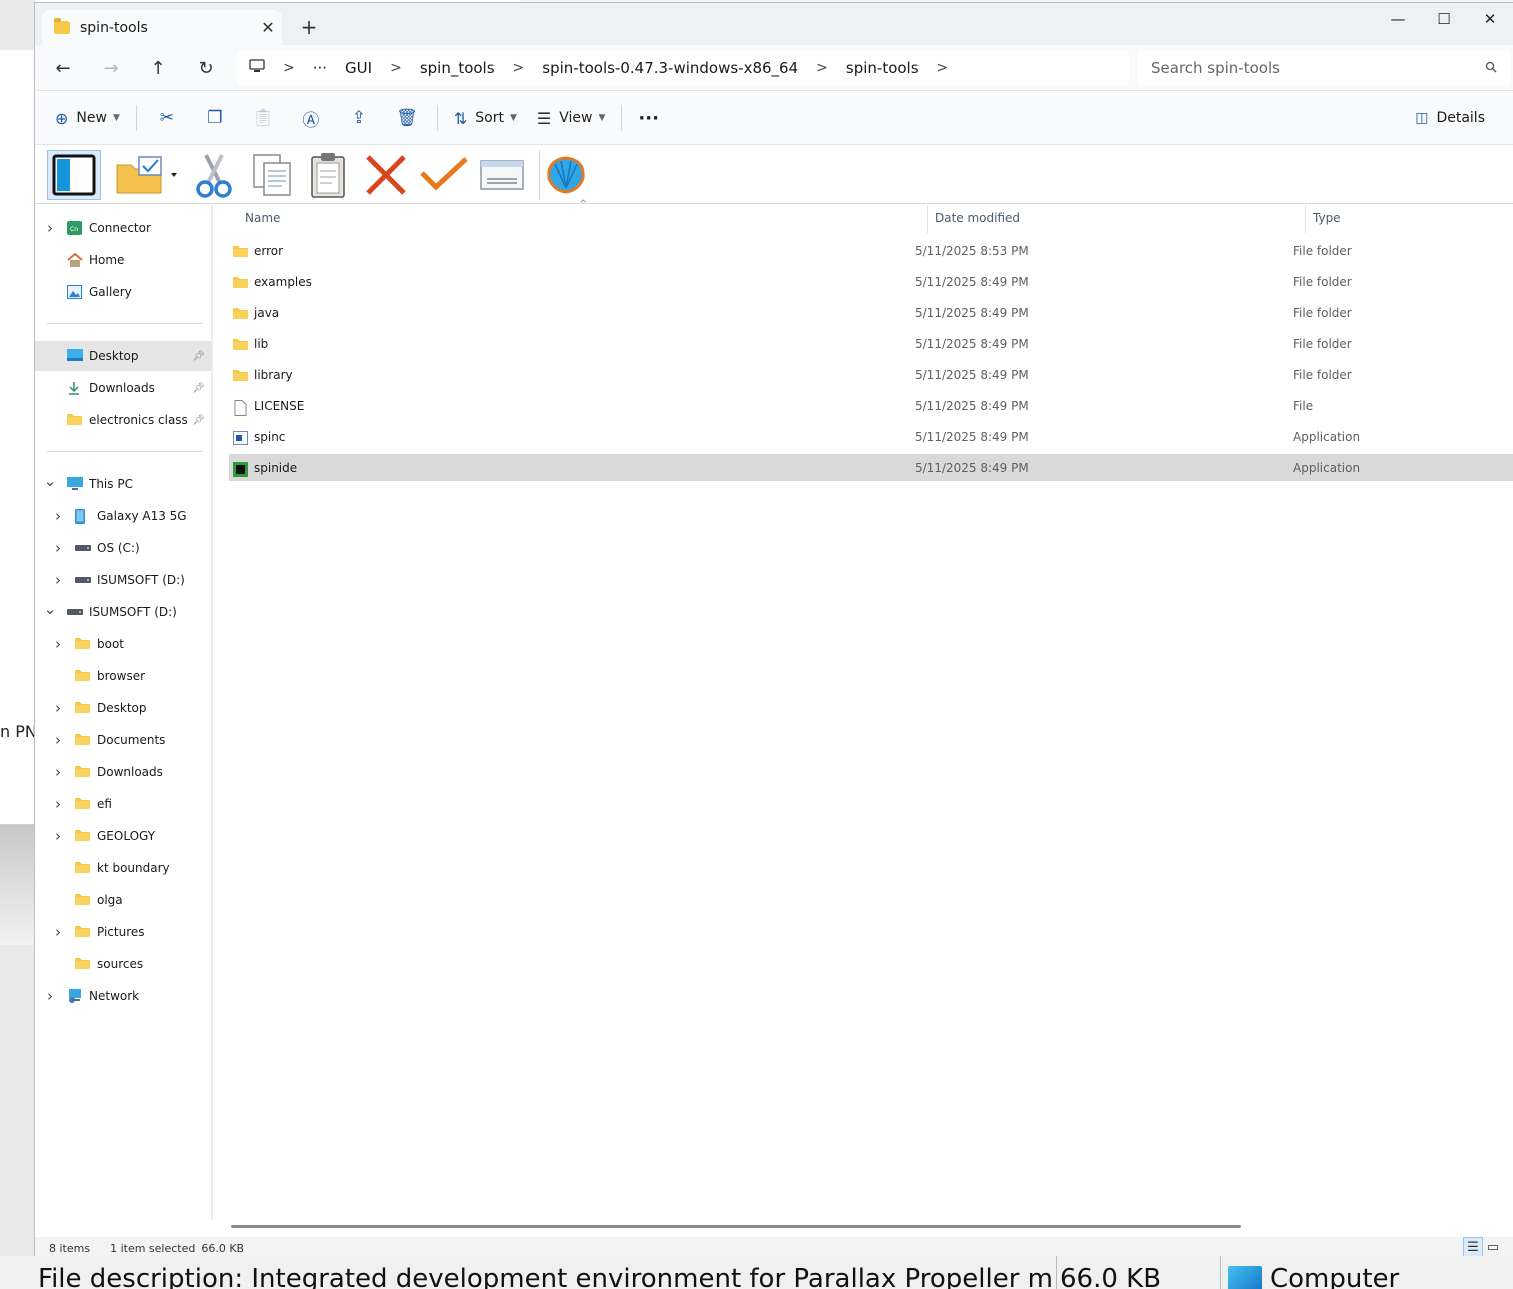  What do you see at coordinates (1327, 218) in the screenshot?
I see `column-header-type: Type` at bounding box center [1327, 218].